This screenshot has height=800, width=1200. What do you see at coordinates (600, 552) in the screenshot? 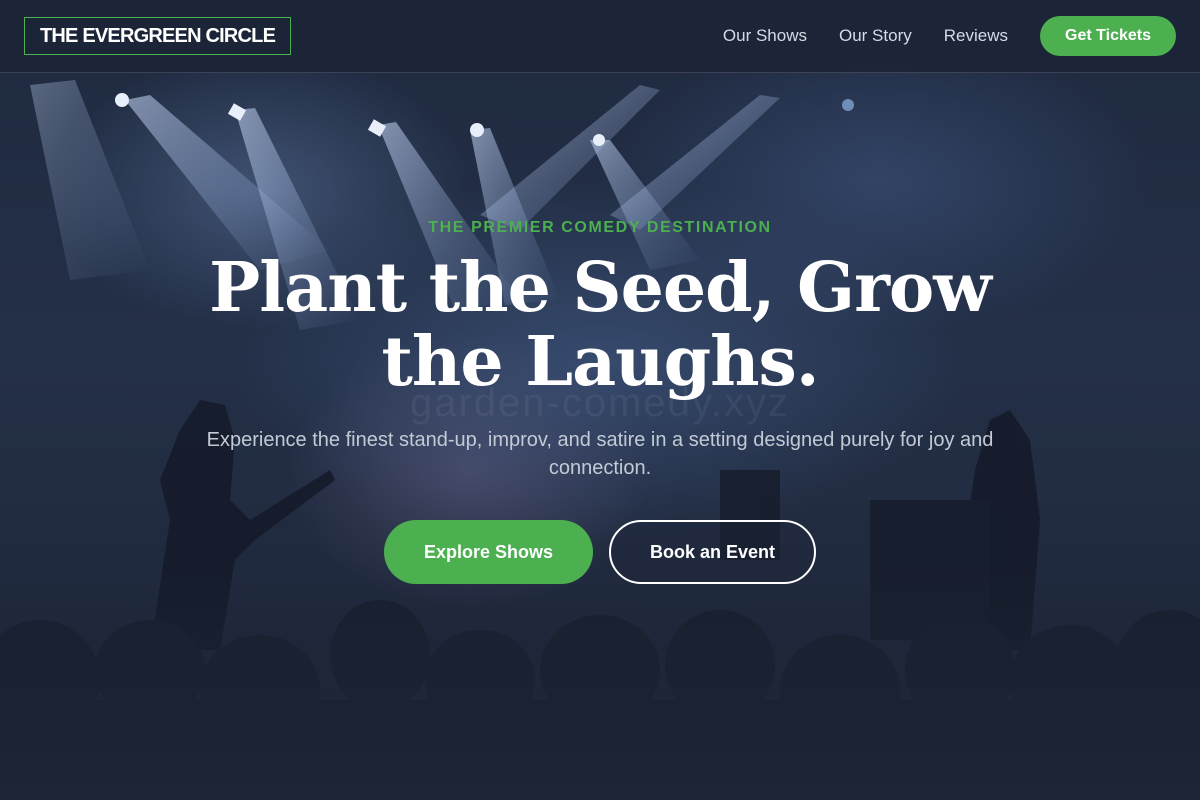
I see `hero-cta-row: Explore Shows Book an Event` at bounding box center [600, 552].